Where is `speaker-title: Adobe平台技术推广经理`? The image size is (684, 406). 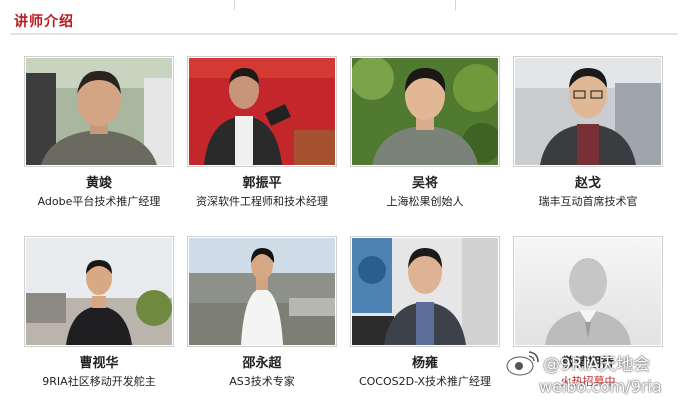
speaker-title: Adobe平台技术推广经理 is located at coordinates (99, 201).